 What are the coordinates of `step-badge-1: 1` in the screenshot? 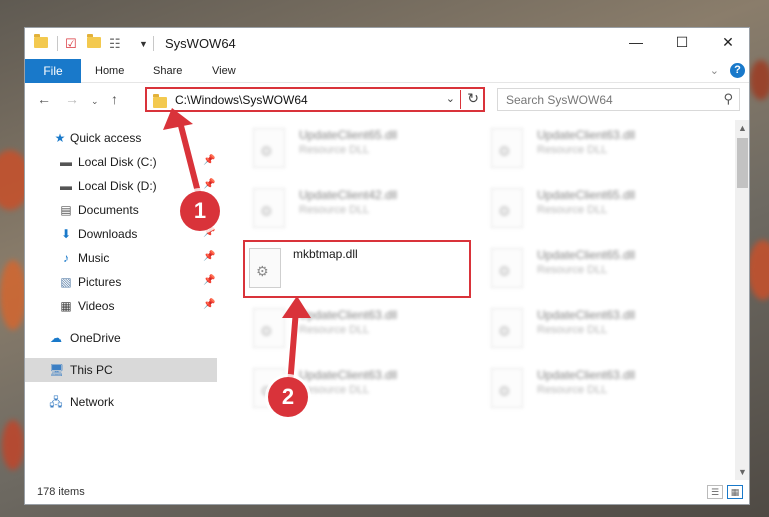 It's located at (200, 211).